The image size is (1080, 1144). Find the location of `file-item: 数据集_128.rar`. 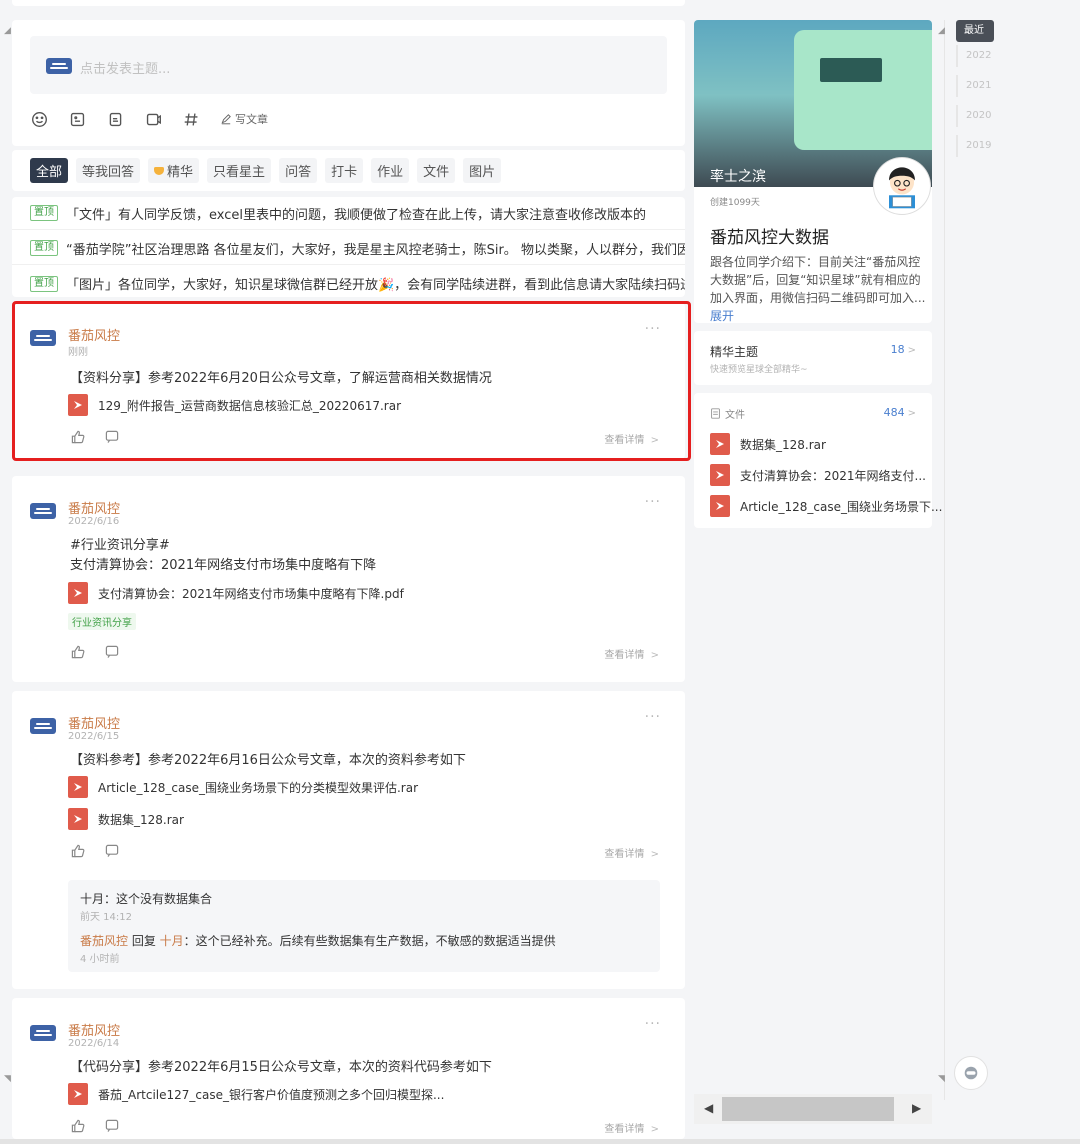

file-item: 数据集_128.rar is located at coordinates (768, 444).